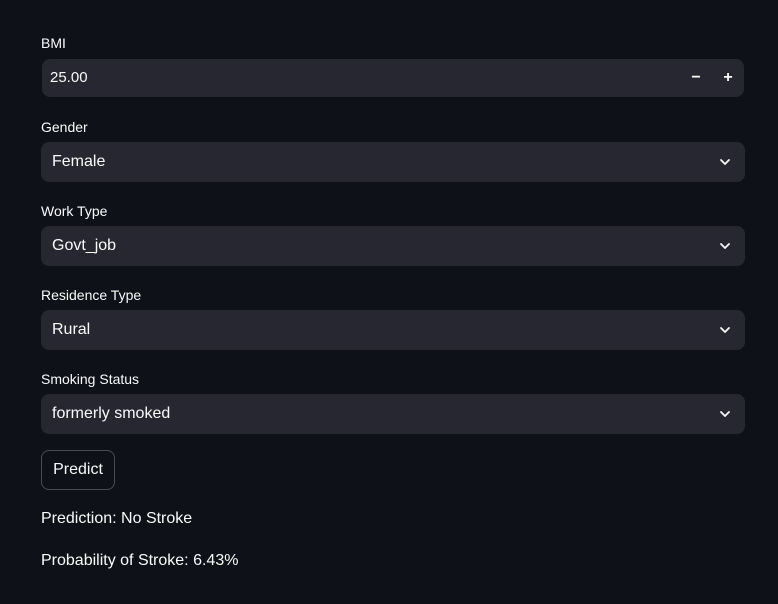  I want to click on bmi-increment-button: +, so click(728, 78).